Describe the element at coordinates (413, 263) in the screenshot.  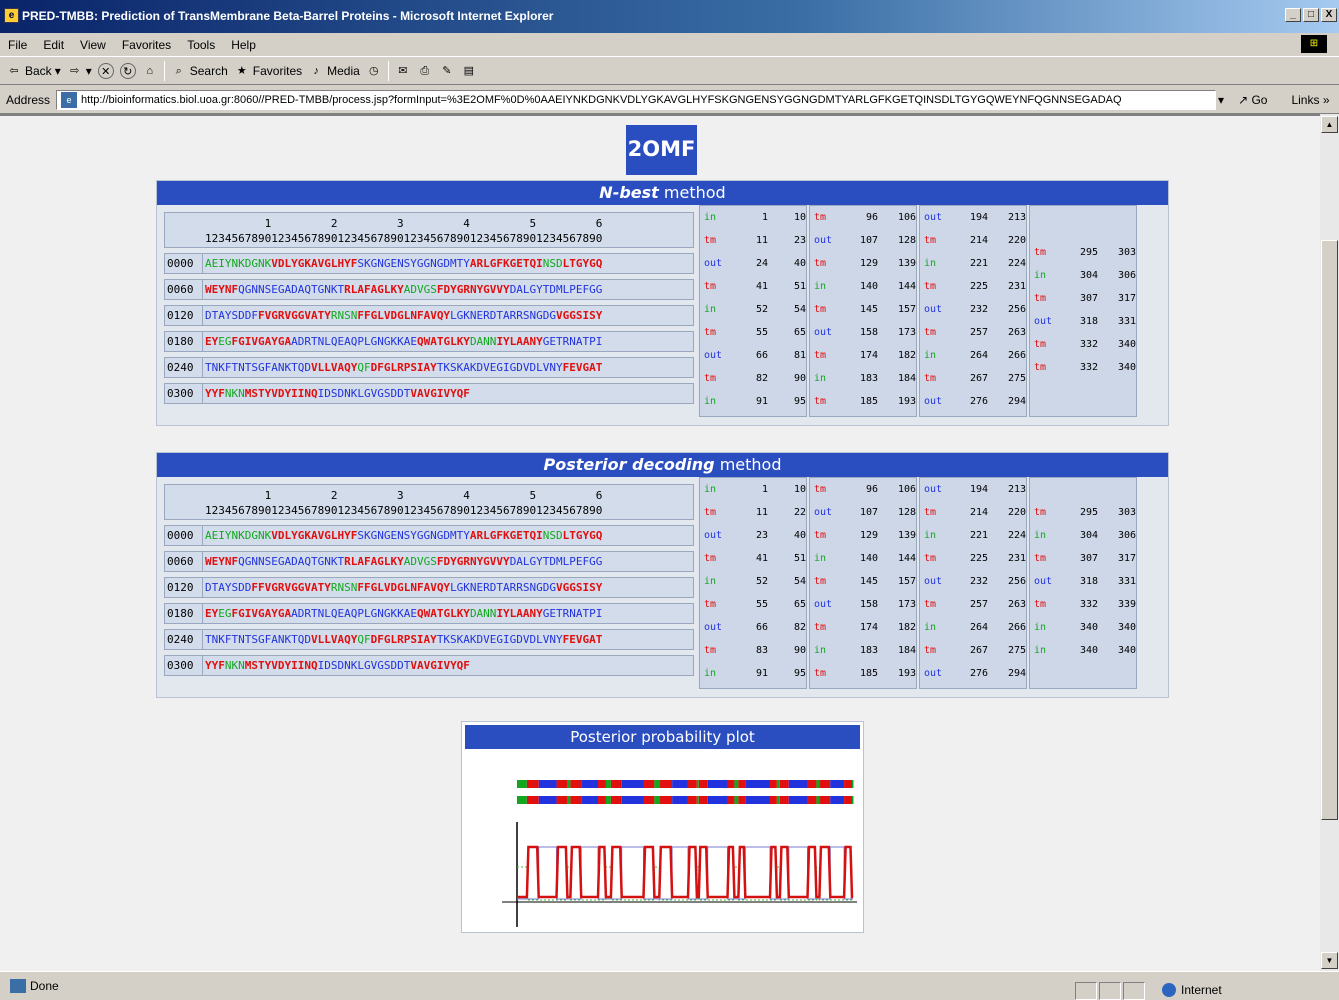
I see `segment-out: SKGNGENSYGGNGDMTY` at that location.